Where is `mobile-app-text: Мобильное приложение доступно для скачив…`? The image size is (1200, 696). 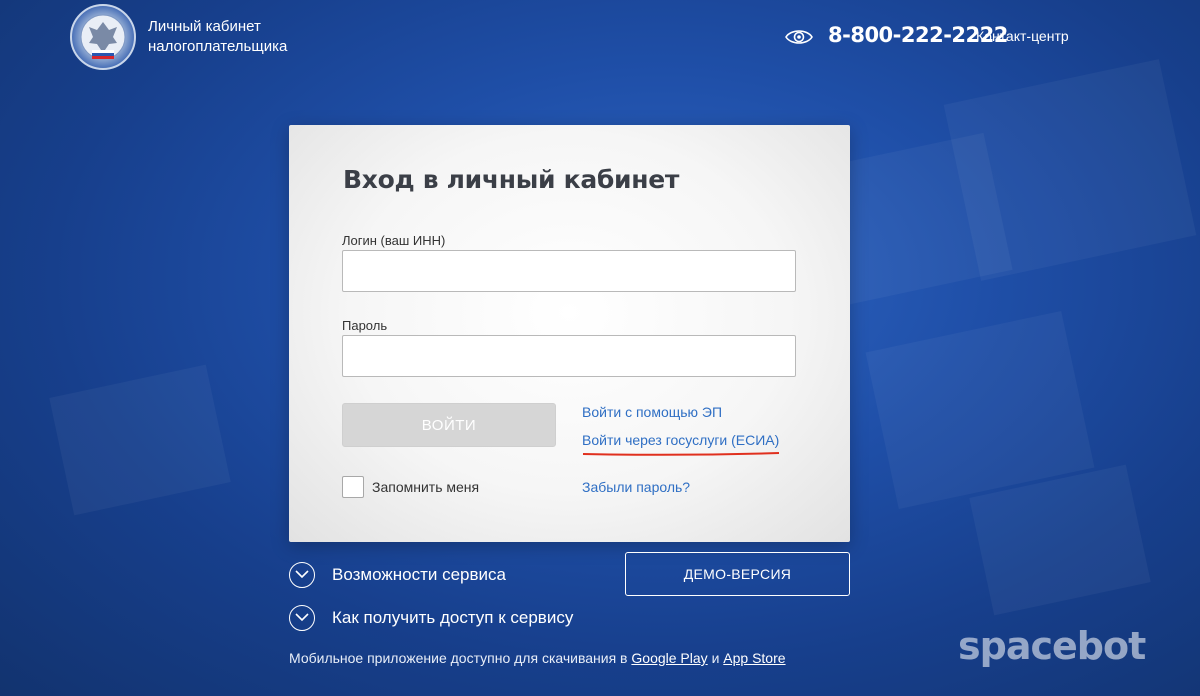 mobile-app-text: Мобильное приложение доступно для скачив… is located at coordinates (458, 658).